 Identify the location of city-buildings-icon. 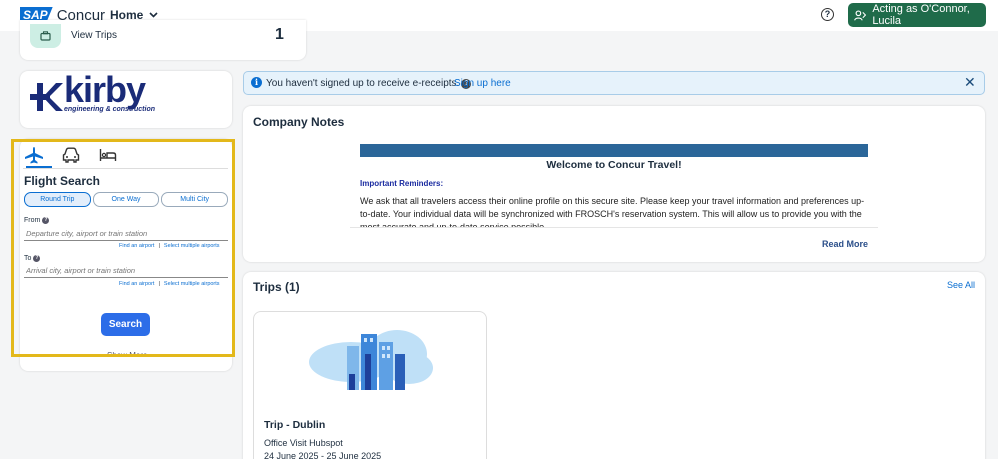
(371, 360).